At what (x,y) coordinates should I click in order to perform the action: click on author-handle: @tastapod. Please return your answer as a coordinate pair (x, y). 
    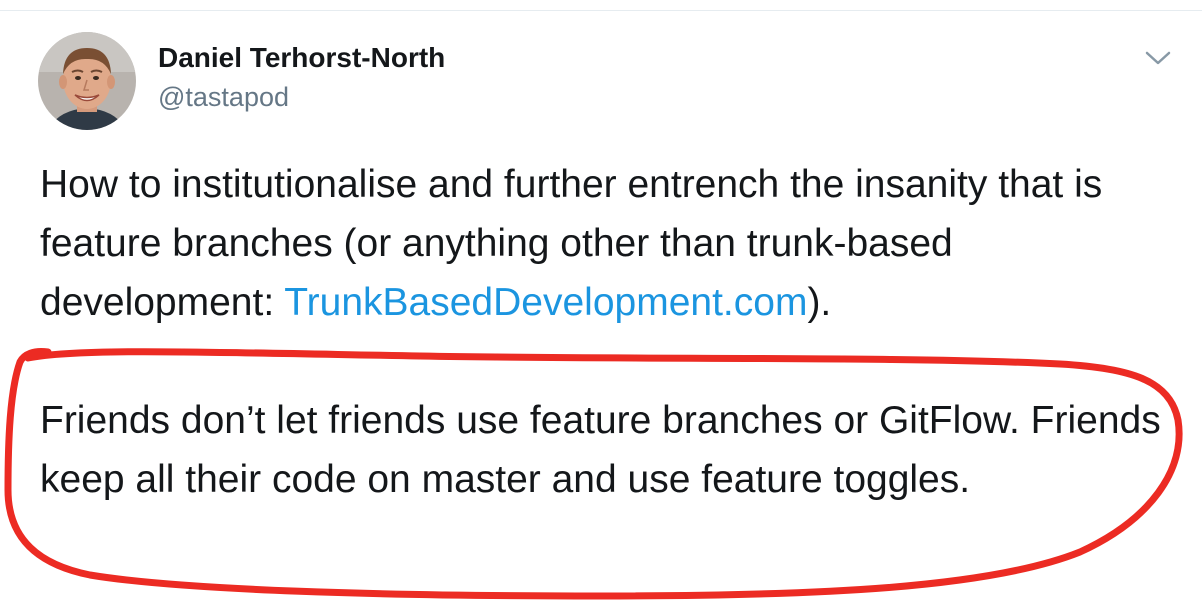
    Looking at the image, I should click on (223, 97).